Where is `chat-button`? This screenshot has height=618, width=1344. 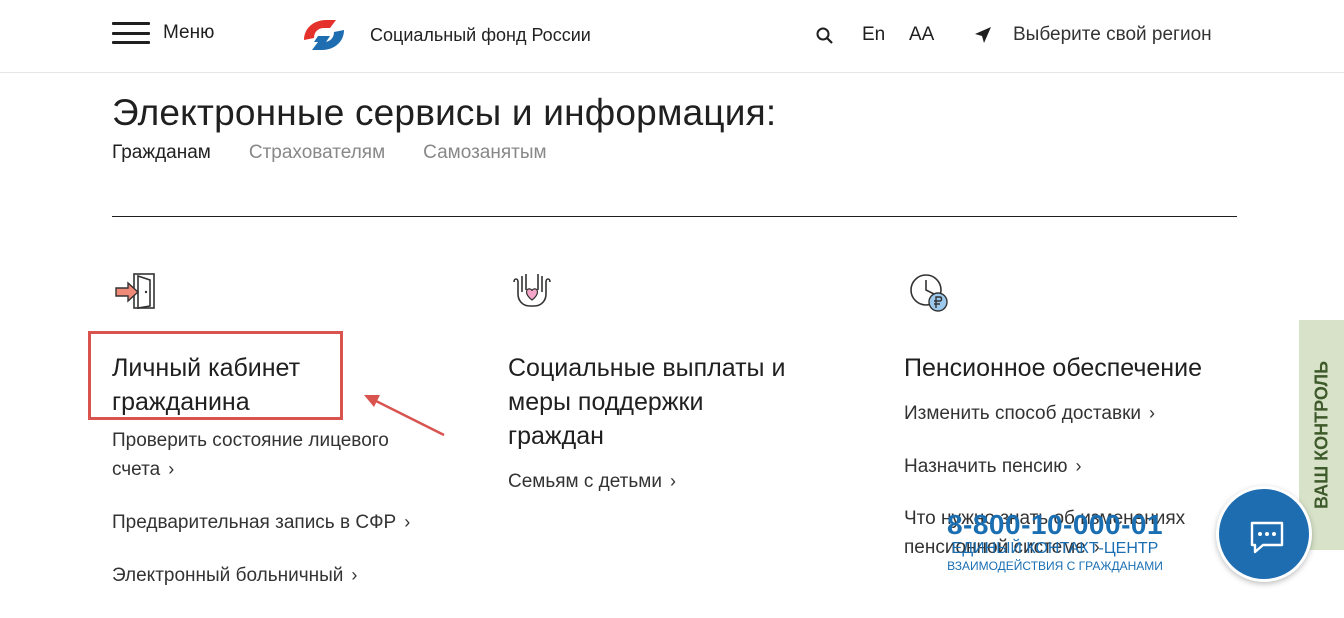
chat-button is located at coordinates (1264, 534).